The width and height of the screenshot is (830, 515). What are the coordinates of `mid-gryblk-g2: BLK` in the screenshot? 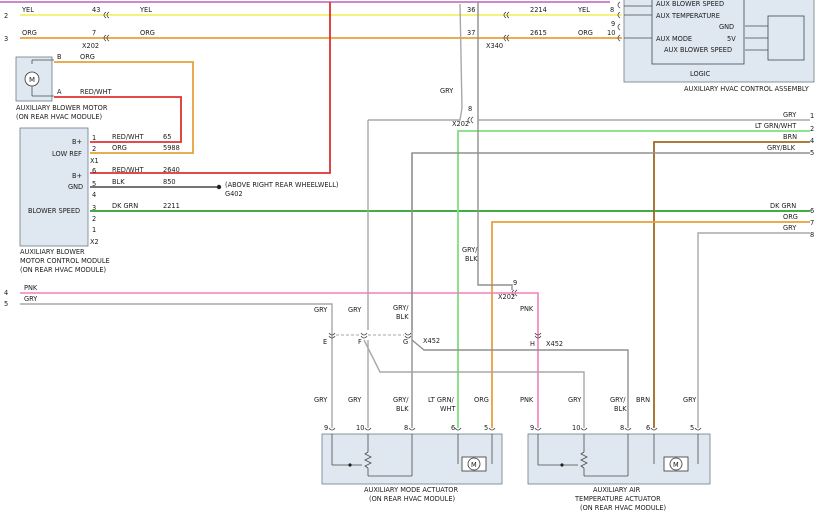 It's located at (402, 317).